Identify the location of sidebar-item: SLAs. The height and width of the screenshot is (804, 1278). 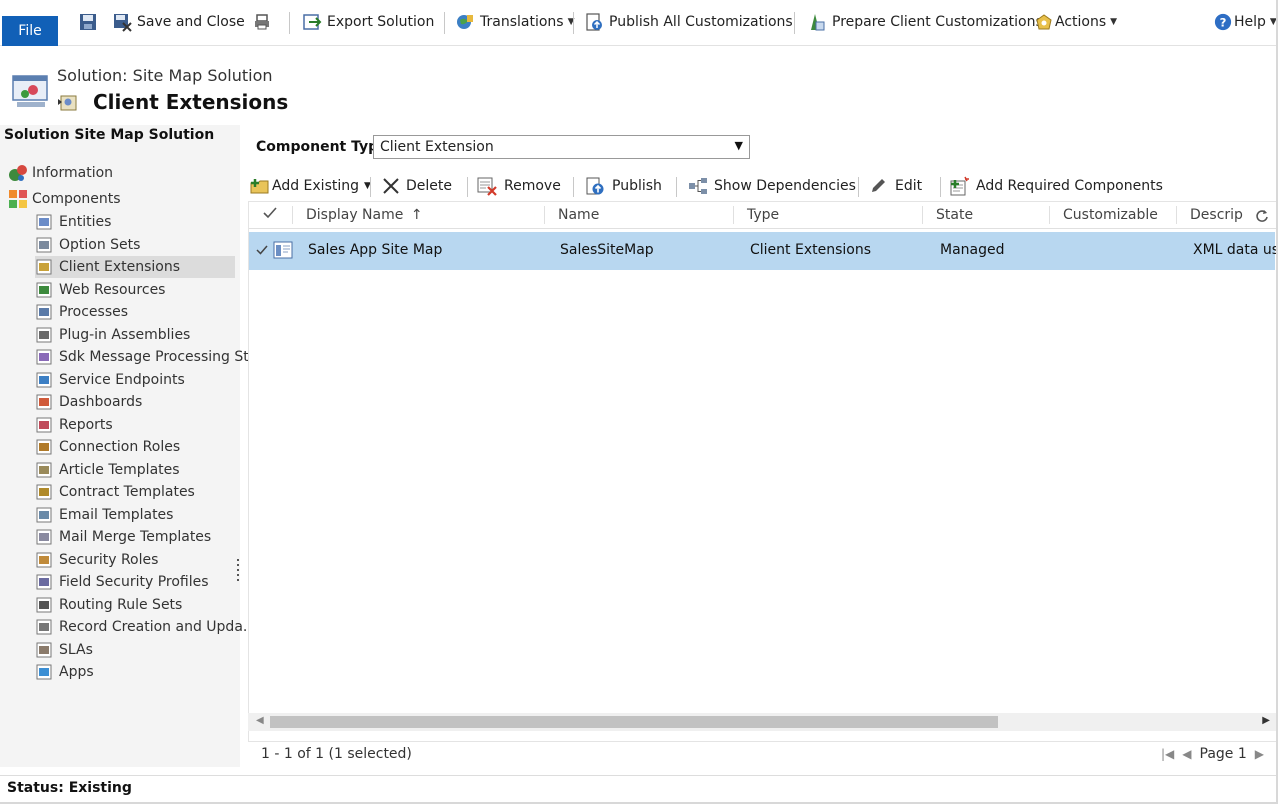
(64, 650).